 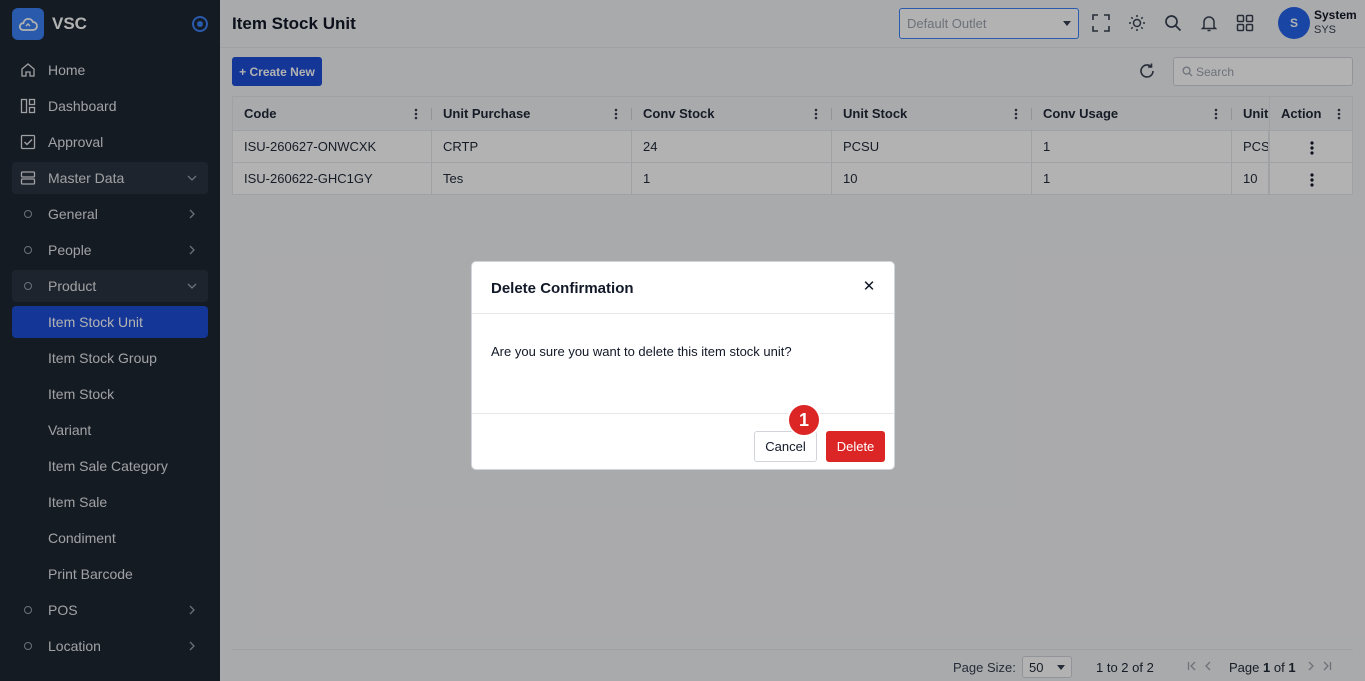 I want to click on modal-title: Delete Confirmation, so click(x=562, y=288).